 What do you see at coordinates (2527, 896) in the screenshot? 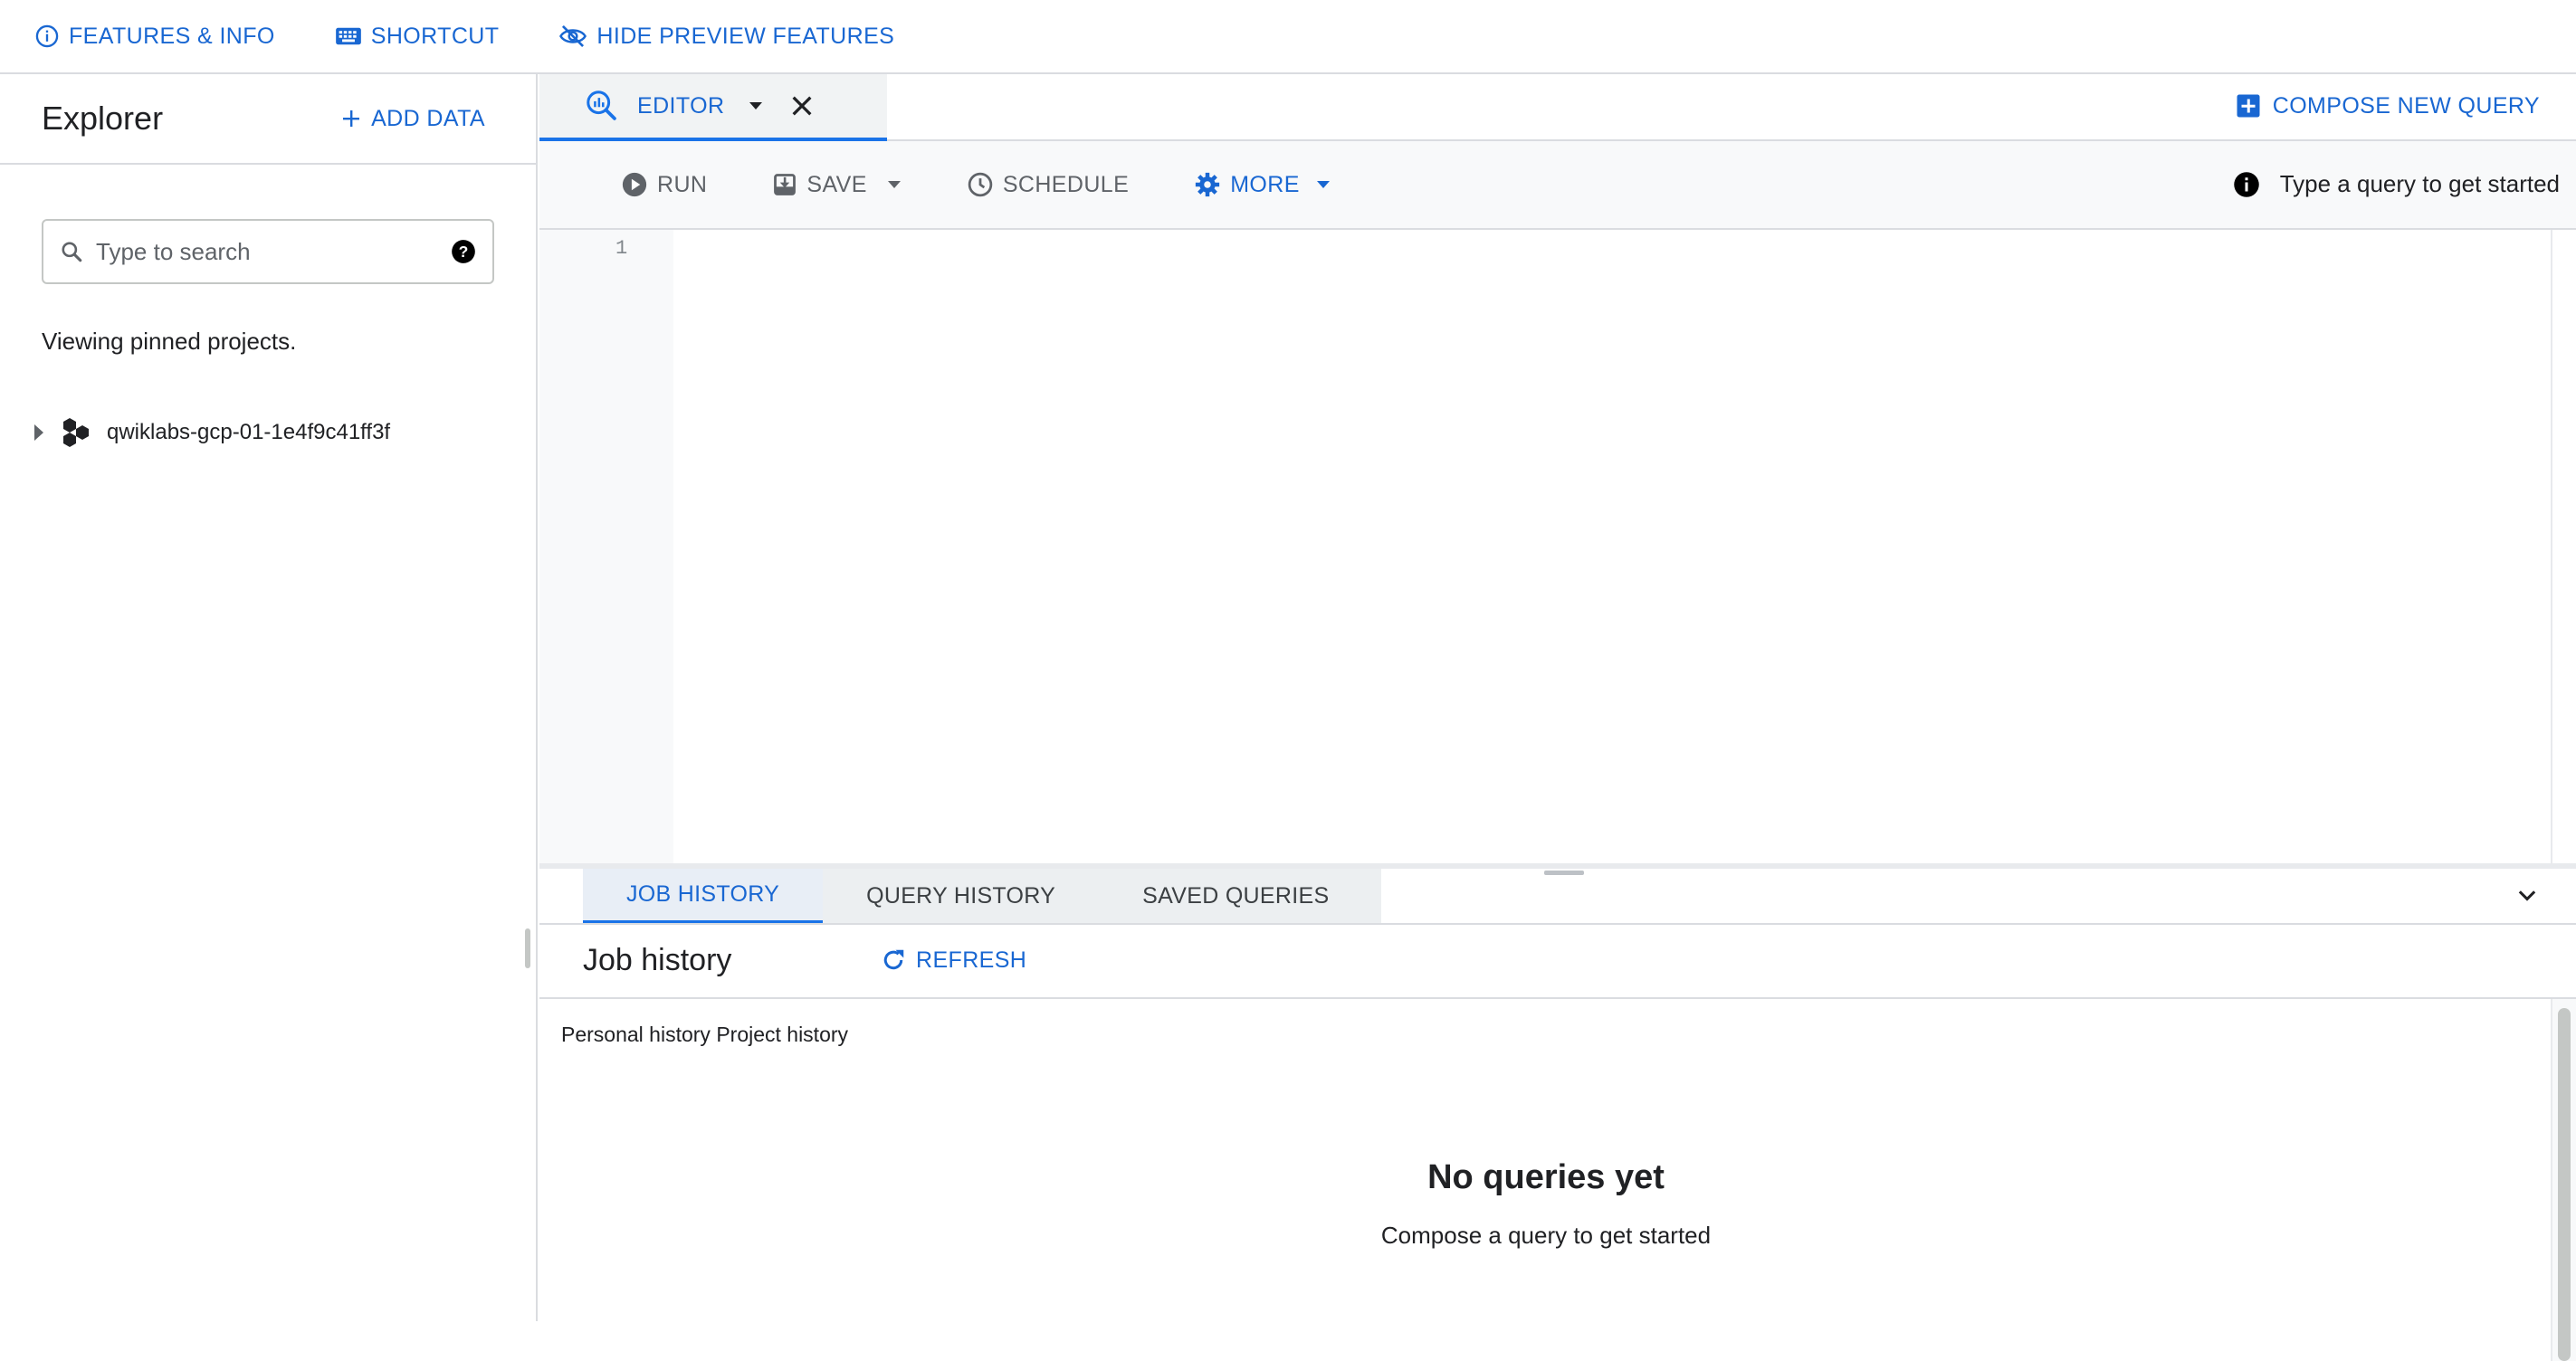
I see `chevron-down-icon` at bounding box center [2527, 896].